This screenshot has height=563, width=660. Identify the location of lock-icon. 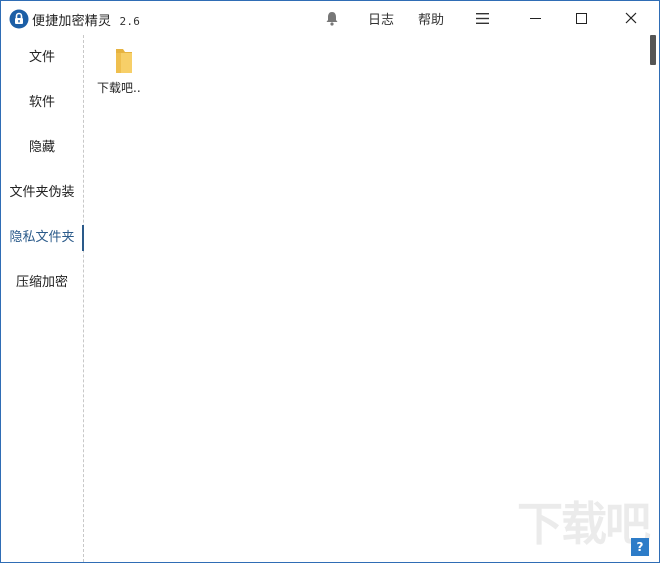
(19, 19).